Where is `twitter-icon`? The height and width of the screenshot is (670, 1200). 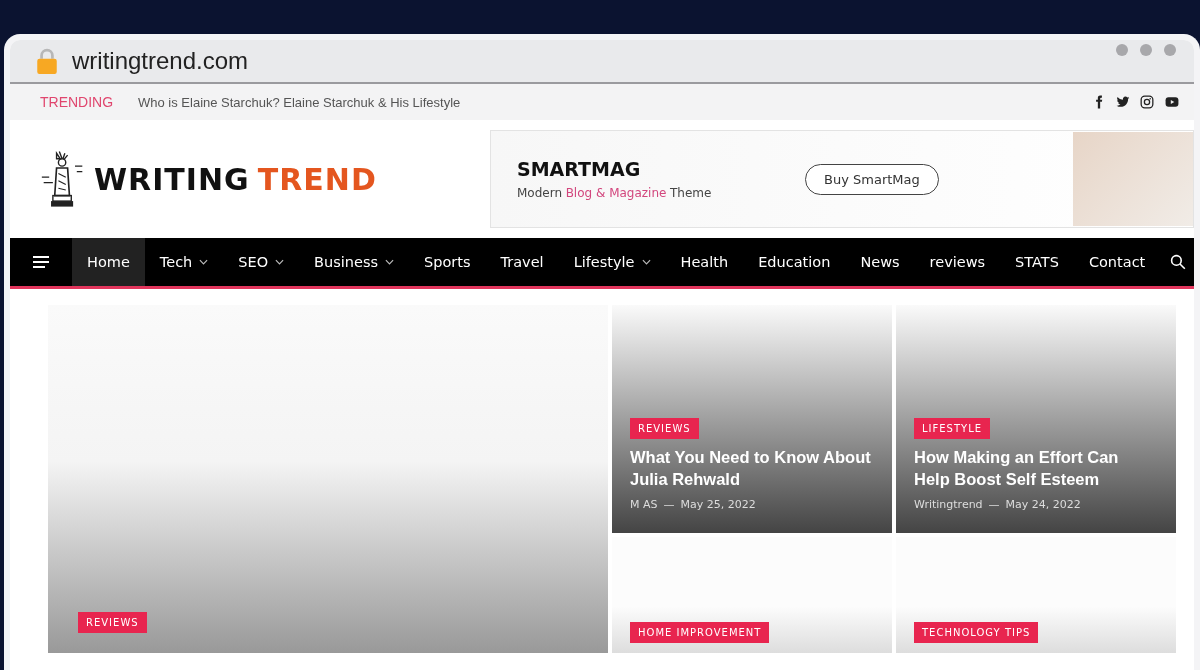 twitter-icon is located at coordinates (1123, 102).